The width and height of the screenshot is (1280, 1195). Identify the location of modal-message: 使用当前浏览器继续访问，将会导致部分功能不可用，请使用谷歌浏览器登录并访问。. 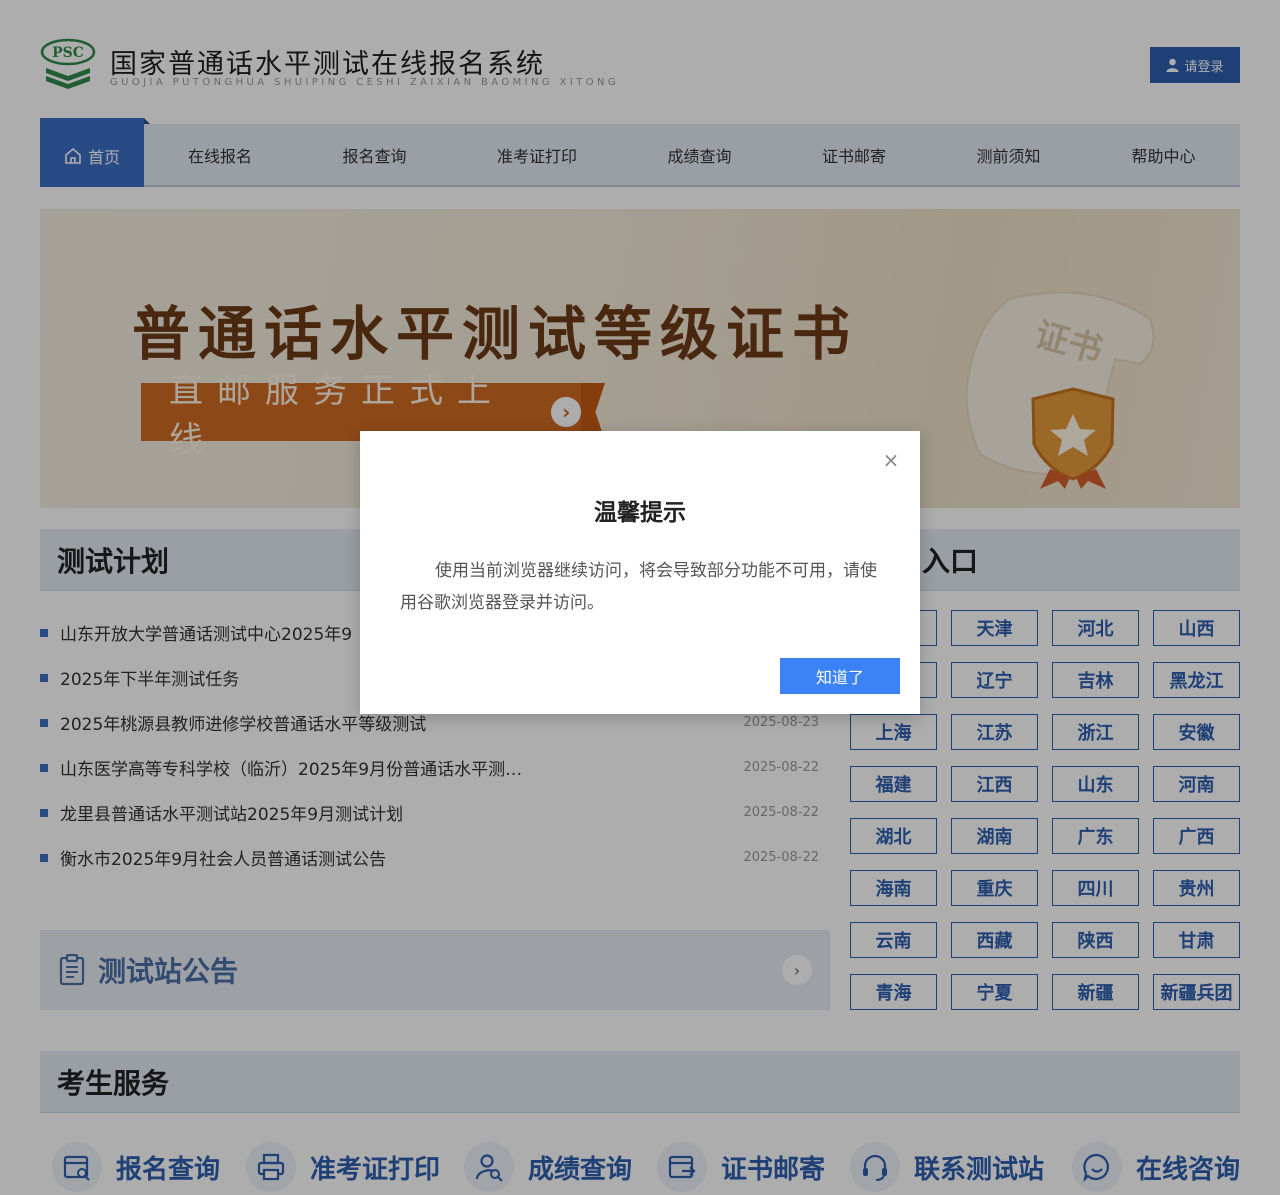
(638, 587).